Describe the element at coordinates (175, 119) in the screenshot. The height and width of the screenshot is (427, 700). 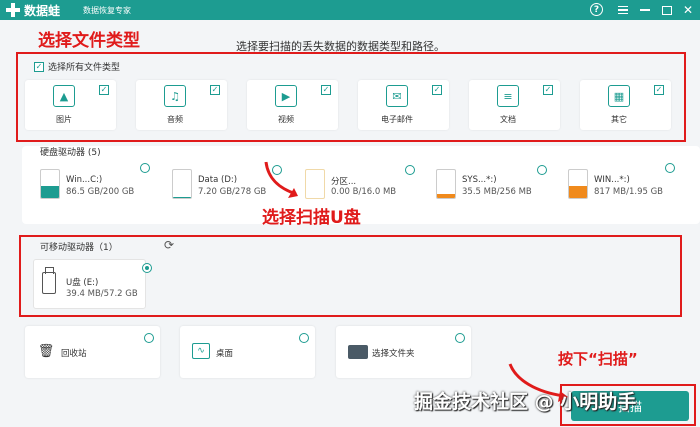
I see `file-type-label: 音频` at that location.